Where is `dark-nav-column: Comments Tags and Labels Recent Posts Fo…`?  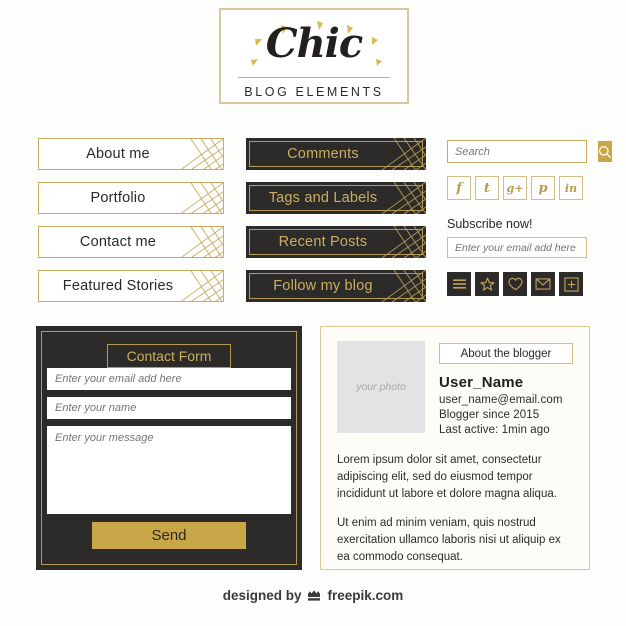 dark-nav-column: Comments Tags and Labels Recent Posts Fo… is located at coordinates (336, 226).